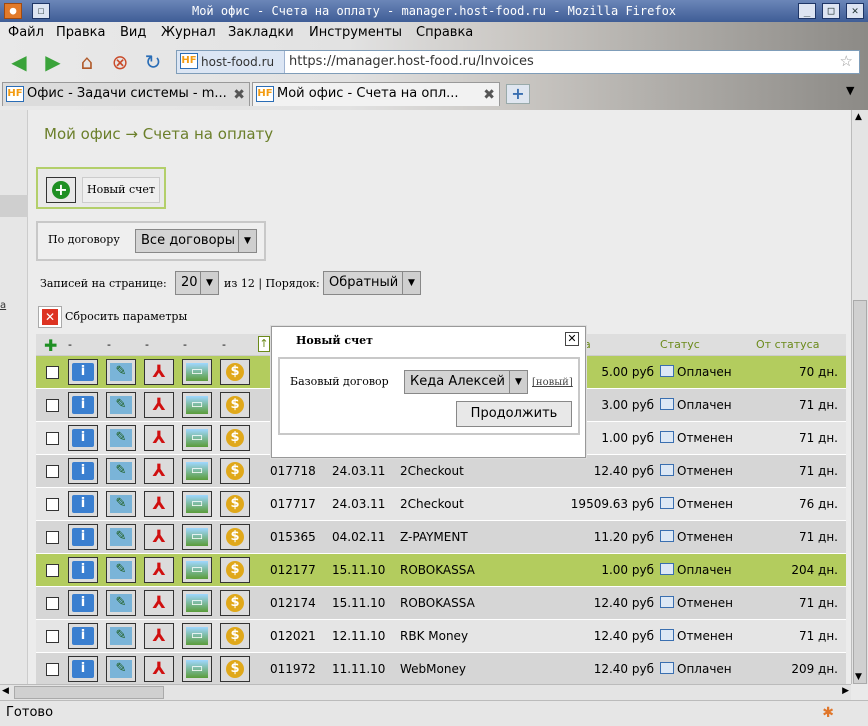 This screenshot has width=868, height=726. I want to click on add-invoice-button: +, so click(61, 190).